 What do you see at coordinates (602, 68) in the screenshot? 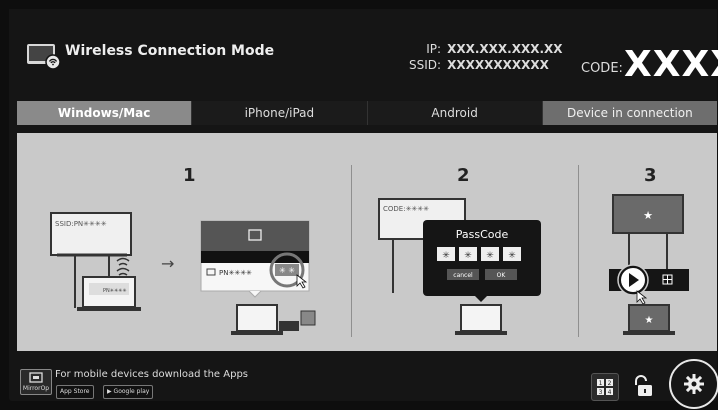
I see `code-label: CODE:` at bounding box center [602, 68].